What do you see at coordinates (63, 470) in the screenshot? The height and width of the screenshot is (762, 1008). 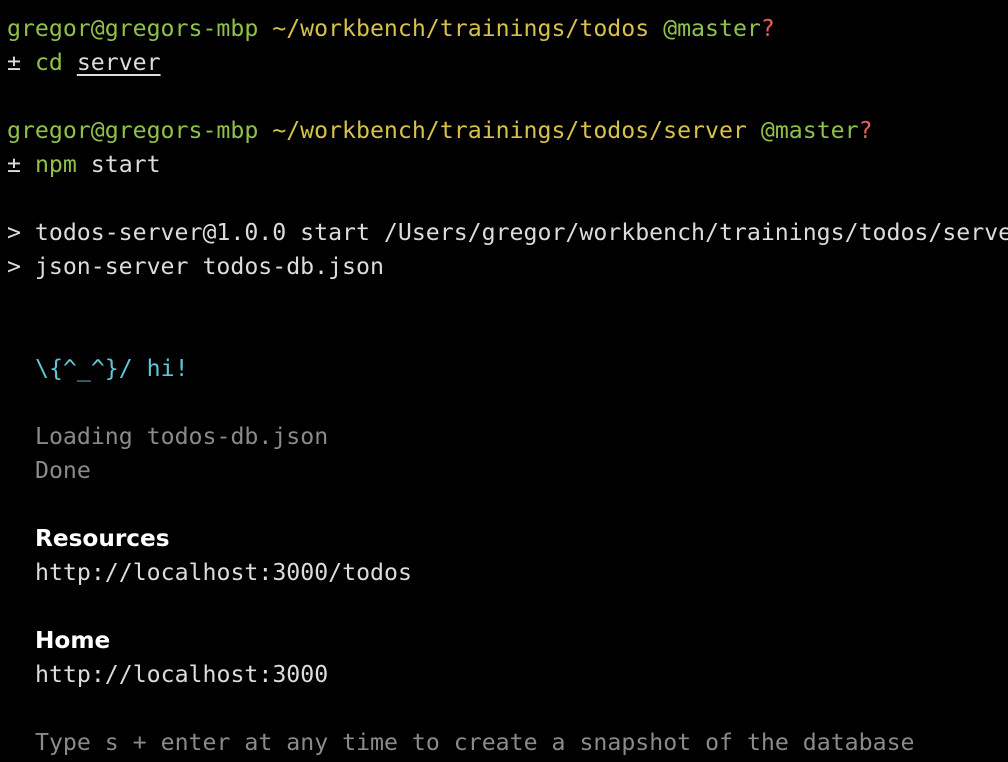 I see `done-message: Done` at bounding box center [63, 470].